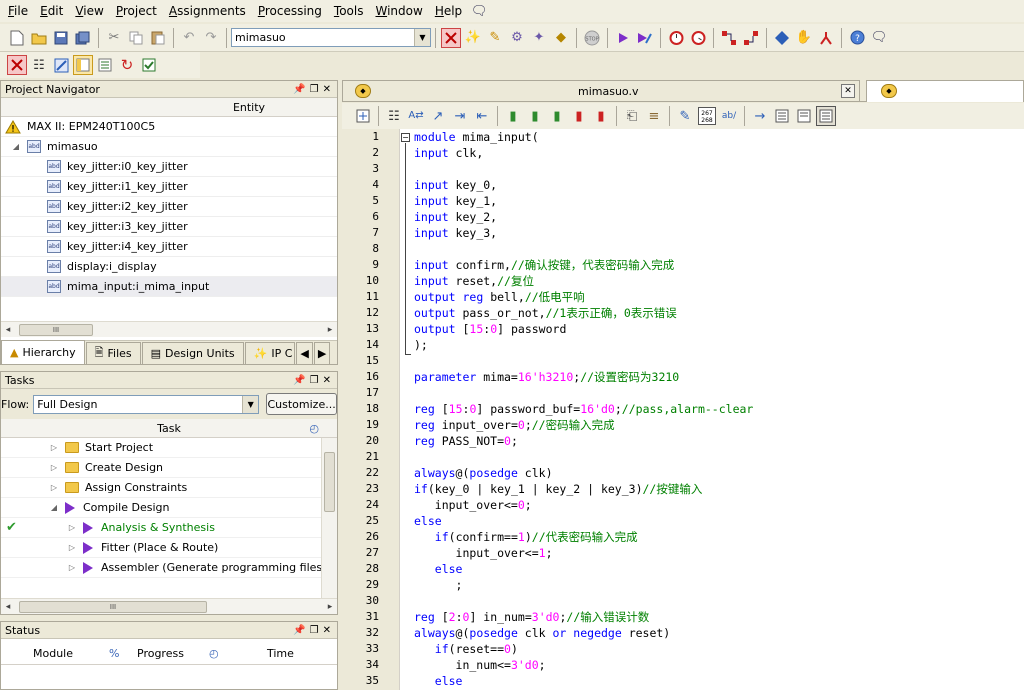 The image size is (1024, 690). Describe the element at coordinates (136, 11) in the screenshot. I see `menu-project: Project` at that location.